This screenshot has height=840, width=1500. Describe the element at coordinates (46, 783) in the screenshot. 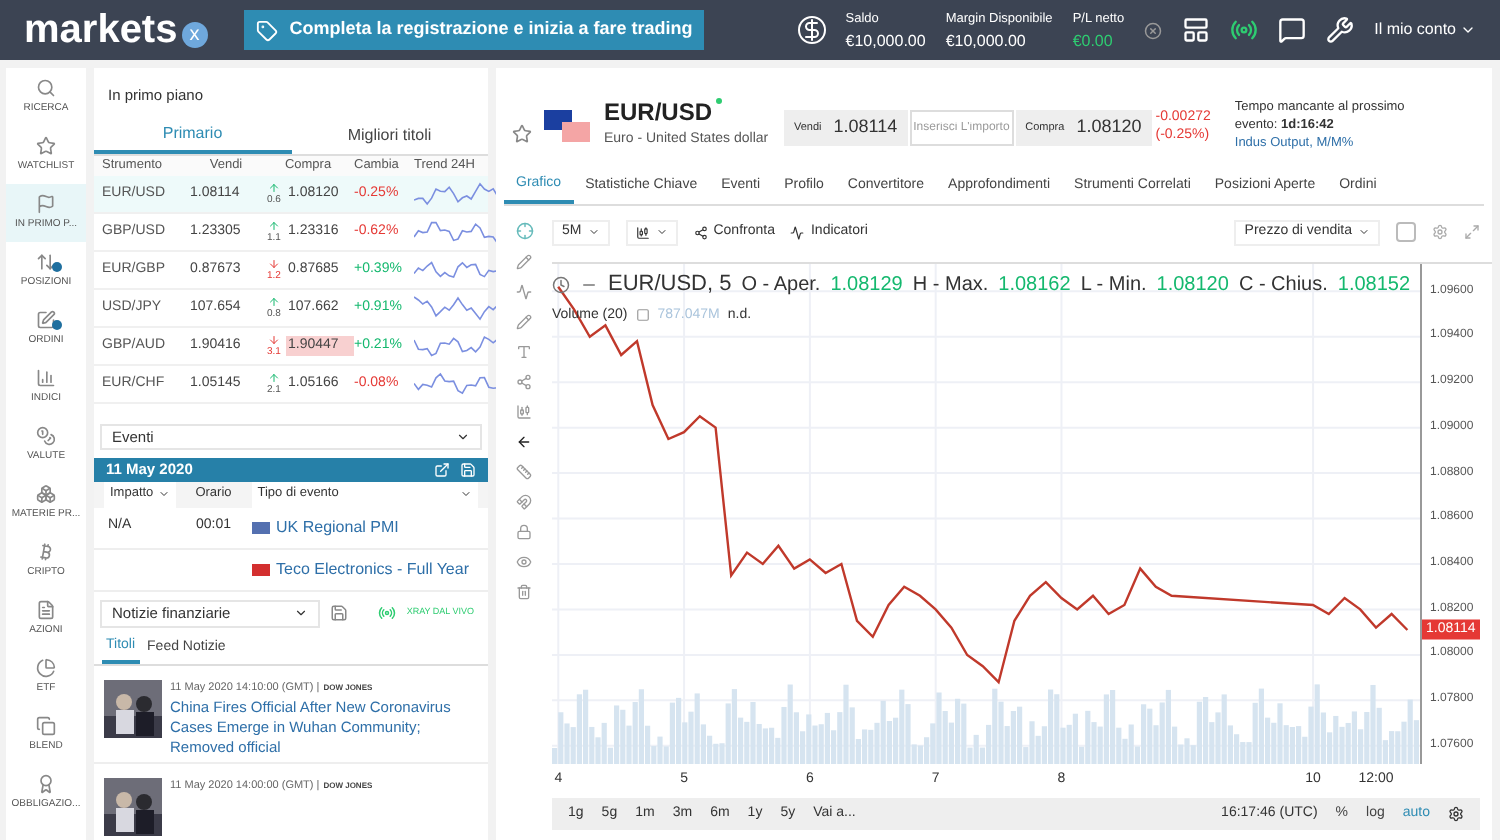

I see `award-icon` at that location.